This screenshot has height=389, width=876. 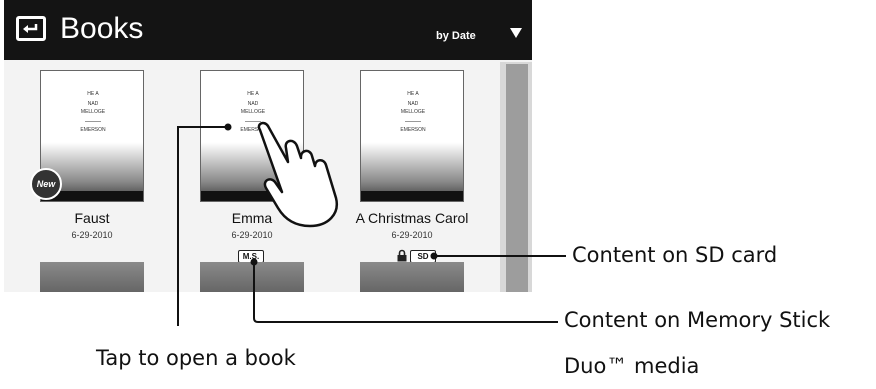 What do you see at coordinates (632, 366) in the screenshot?
I see `ms-callout-label-line2: Duo™ media` at bounding box center [632, 366].